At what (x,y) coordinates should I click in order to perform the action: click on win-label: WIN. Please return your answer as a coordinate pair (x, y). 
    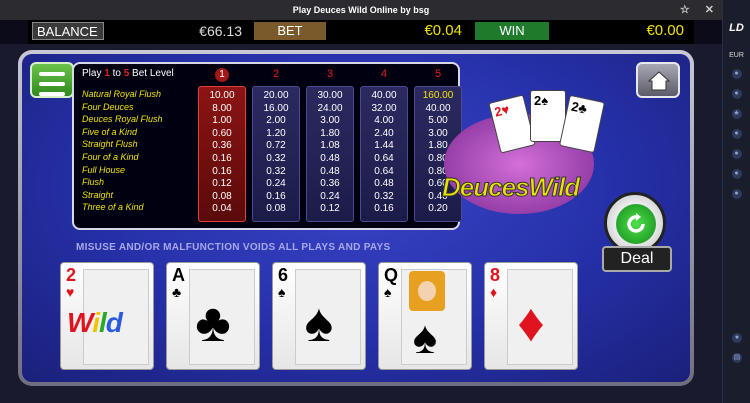
    Looking at the image, I should click on (512, 31).